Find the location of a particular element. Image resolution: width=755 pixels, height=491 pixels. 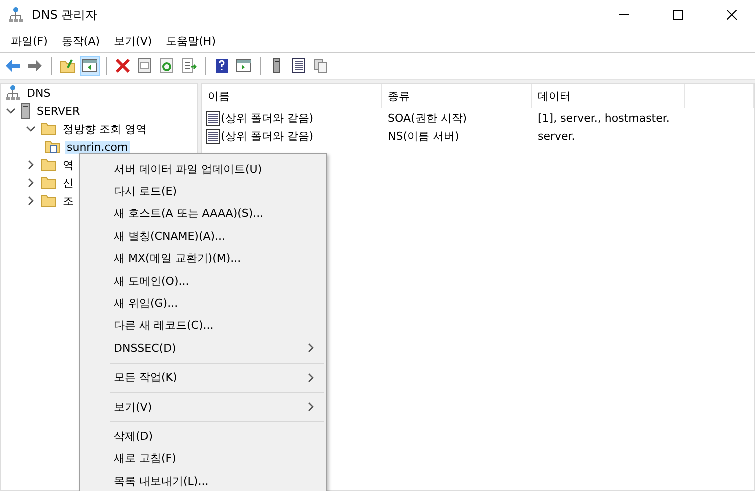

tree-item: 정방향 조회 영역 is located at coordinates (105, 129).